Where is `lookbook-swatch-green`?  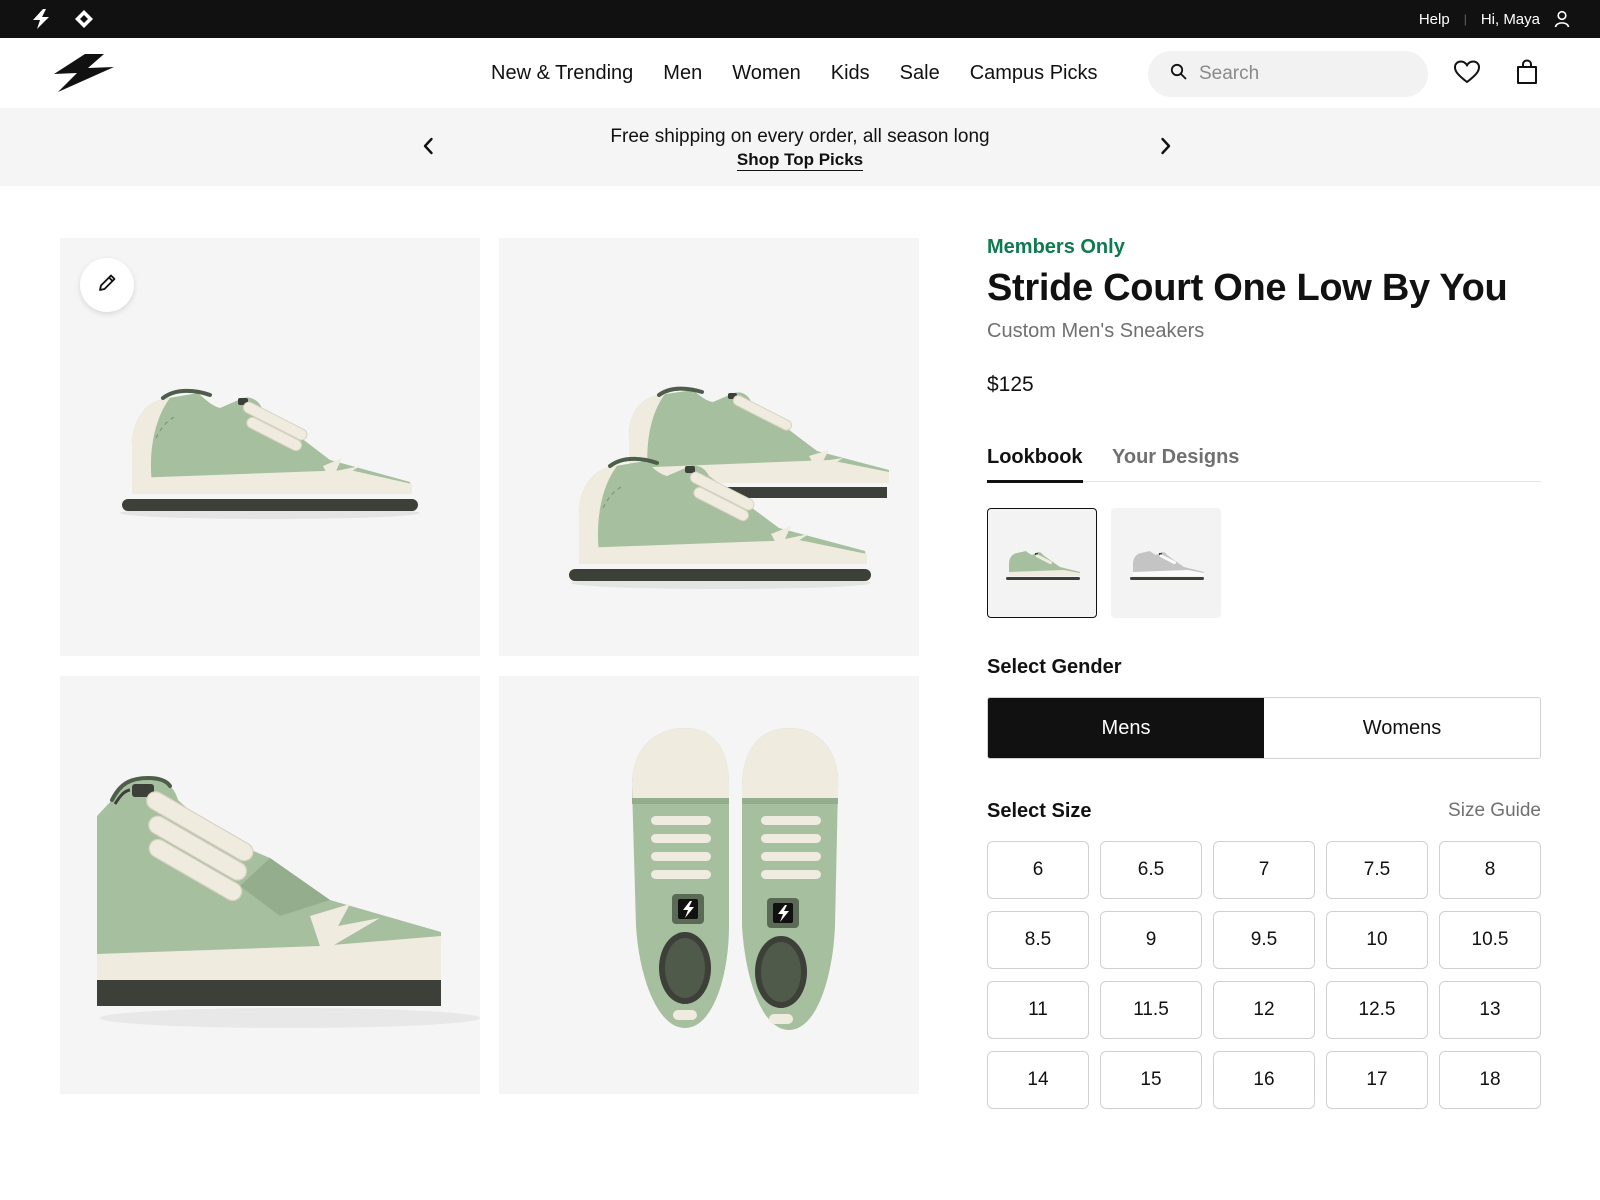 lookbook-swatch-green is located at coordinates (1042, 563).